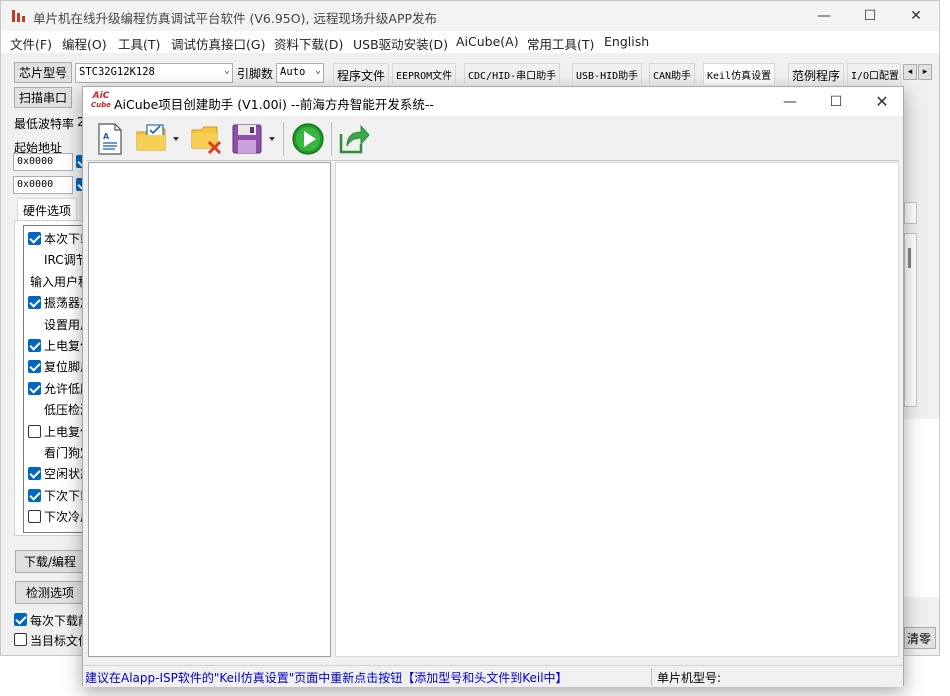 The image size is (950, 696). I want to click on scan-port-button: 扫描串口, so click(43, 97).